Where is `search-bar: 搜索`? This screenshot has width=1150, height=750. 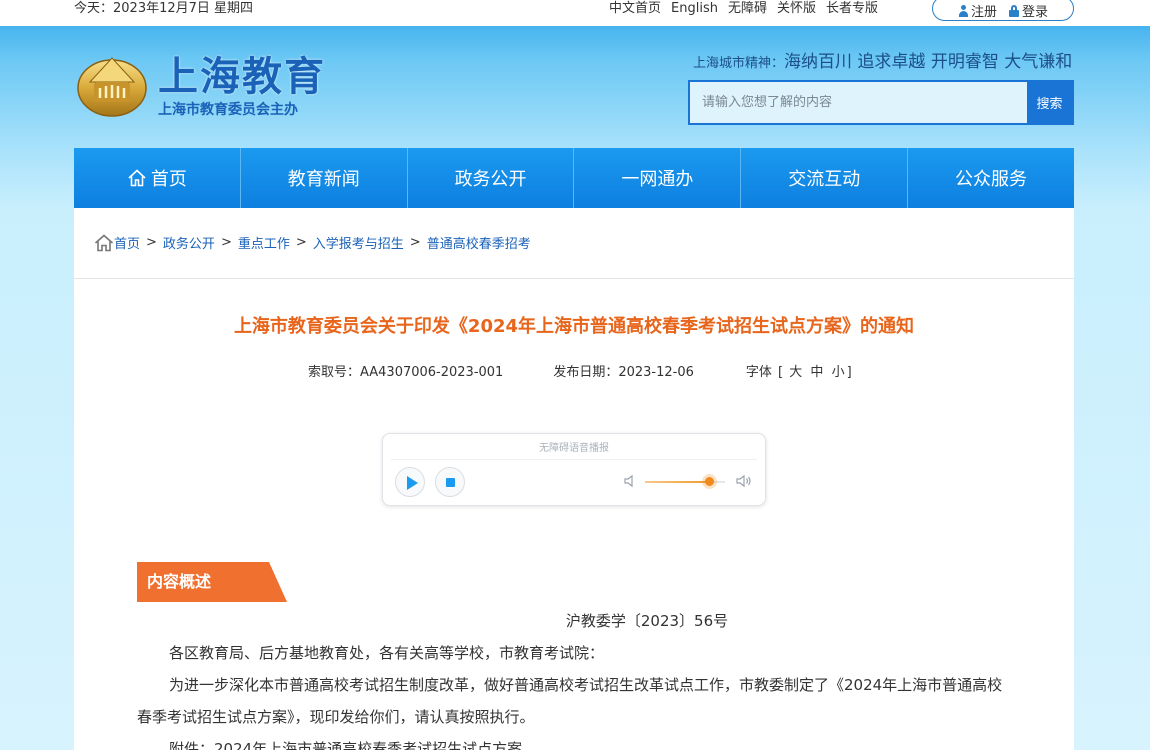
search-bar: 搜索 is located at coordinates (881, 102).